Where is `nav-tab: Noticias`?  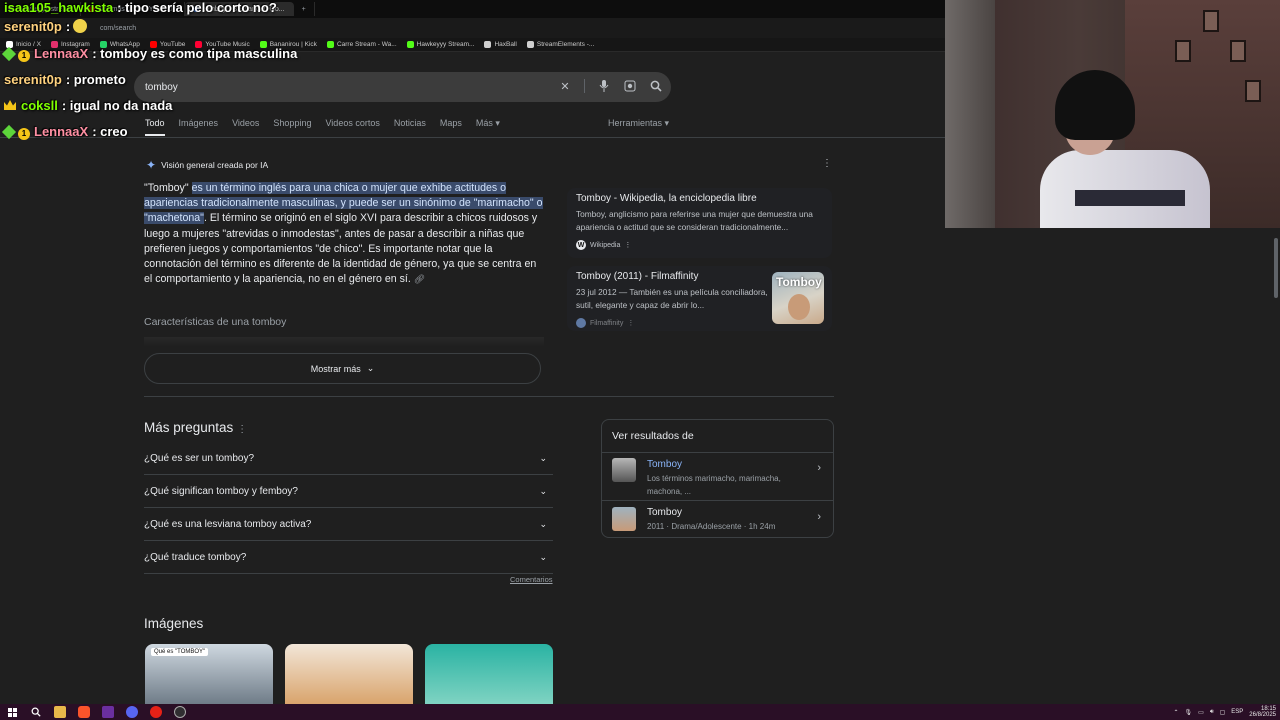
nav-tab: Noticias is located at coordinates (410, 127).